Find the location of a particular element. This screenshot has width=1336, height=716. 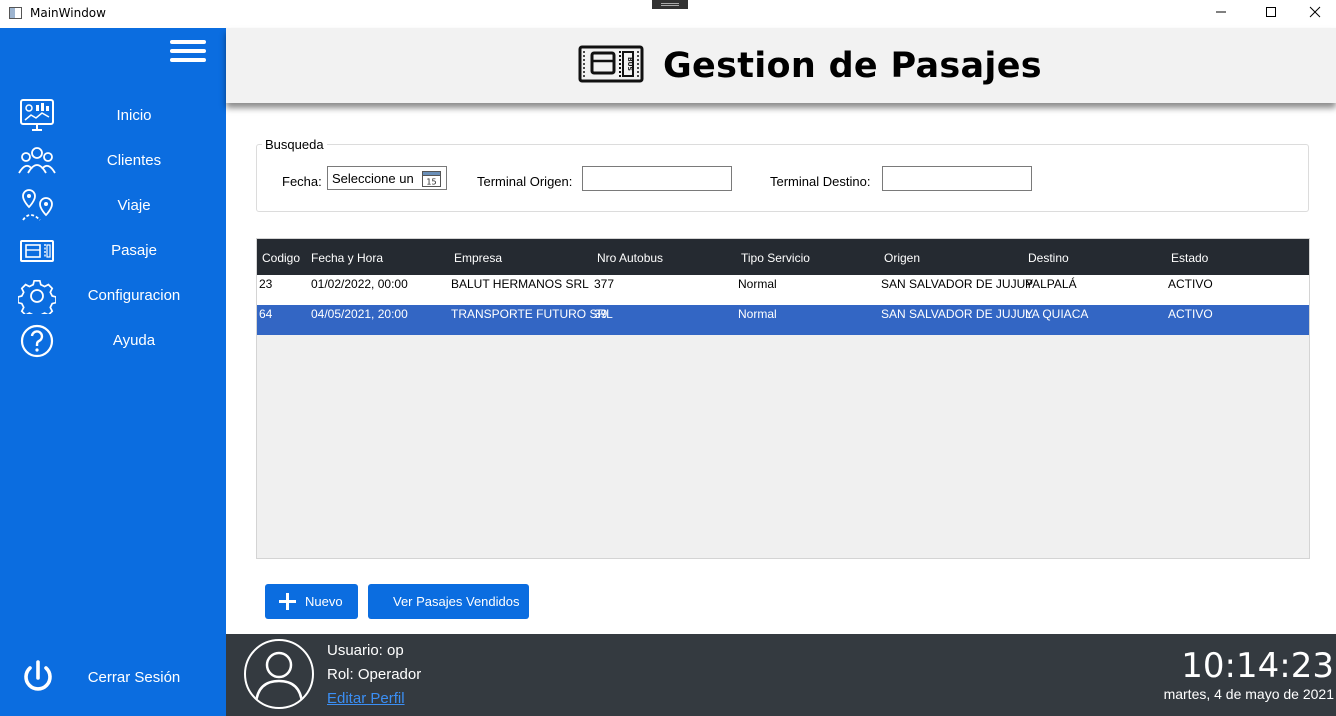

ver-pasajes-vendidos-button: Ver Pasajes Vendidos is located at coordinates (448, 601).